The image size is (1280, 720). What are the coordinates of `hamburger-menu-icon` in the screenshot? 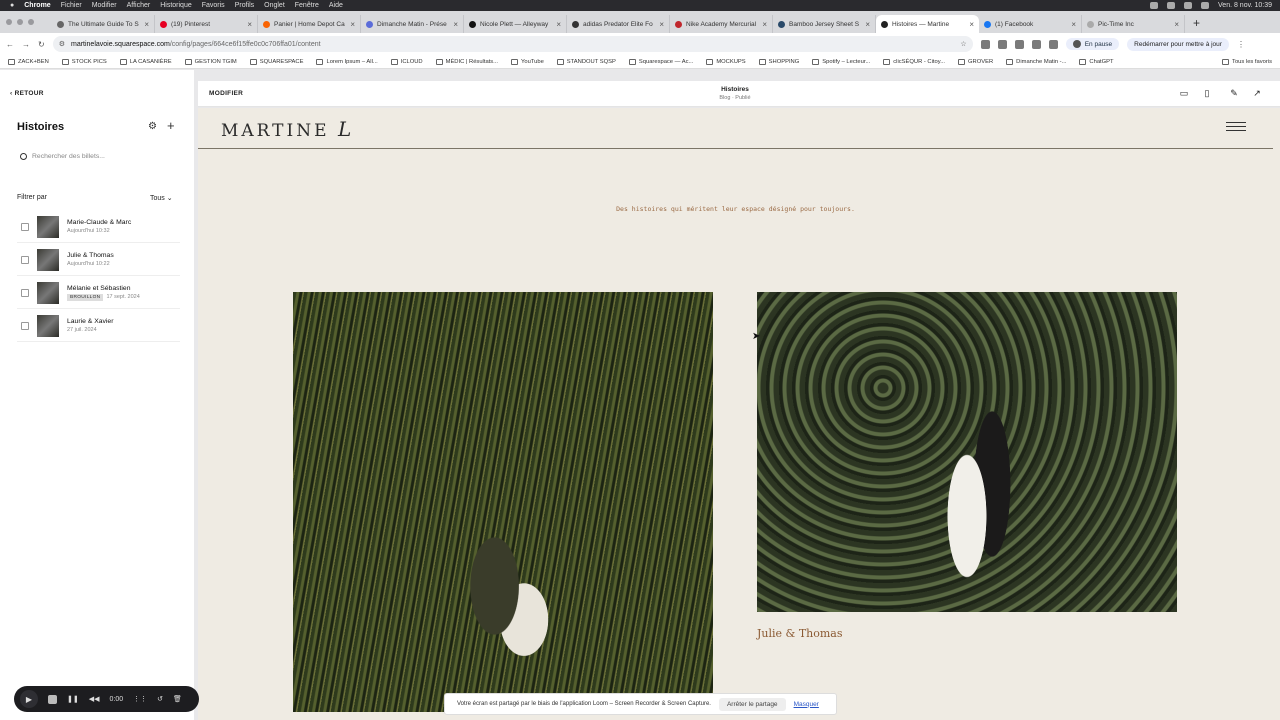 It's located at (1236, 128).